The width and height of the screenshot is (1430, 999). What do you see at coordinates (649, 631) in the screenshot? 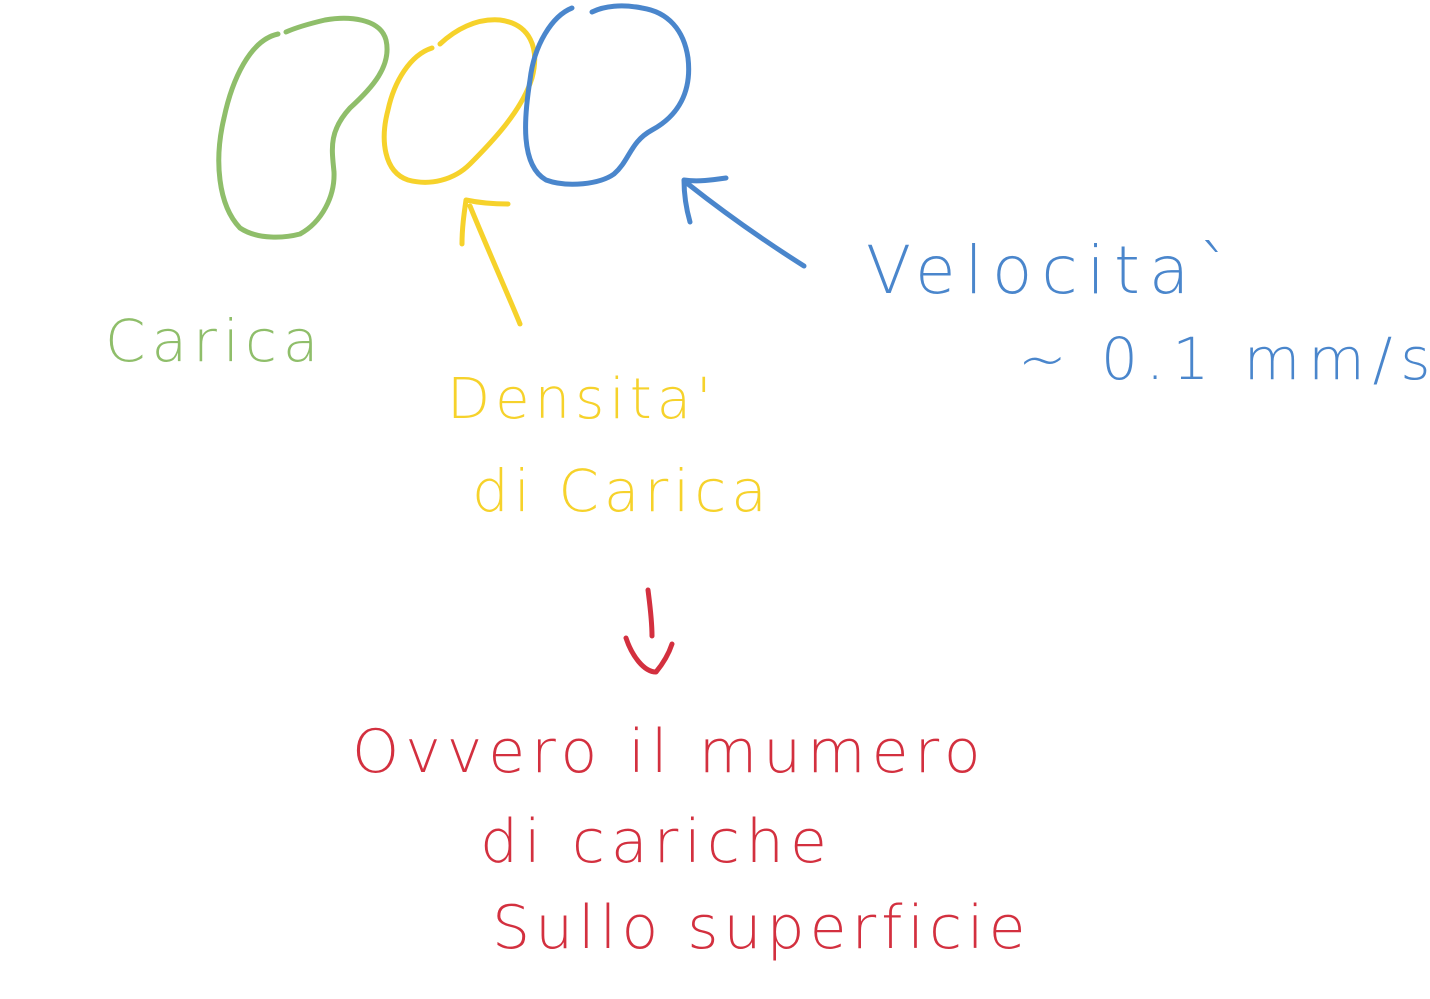
I see `red-down-arrow` at bounding box center [649, 631].